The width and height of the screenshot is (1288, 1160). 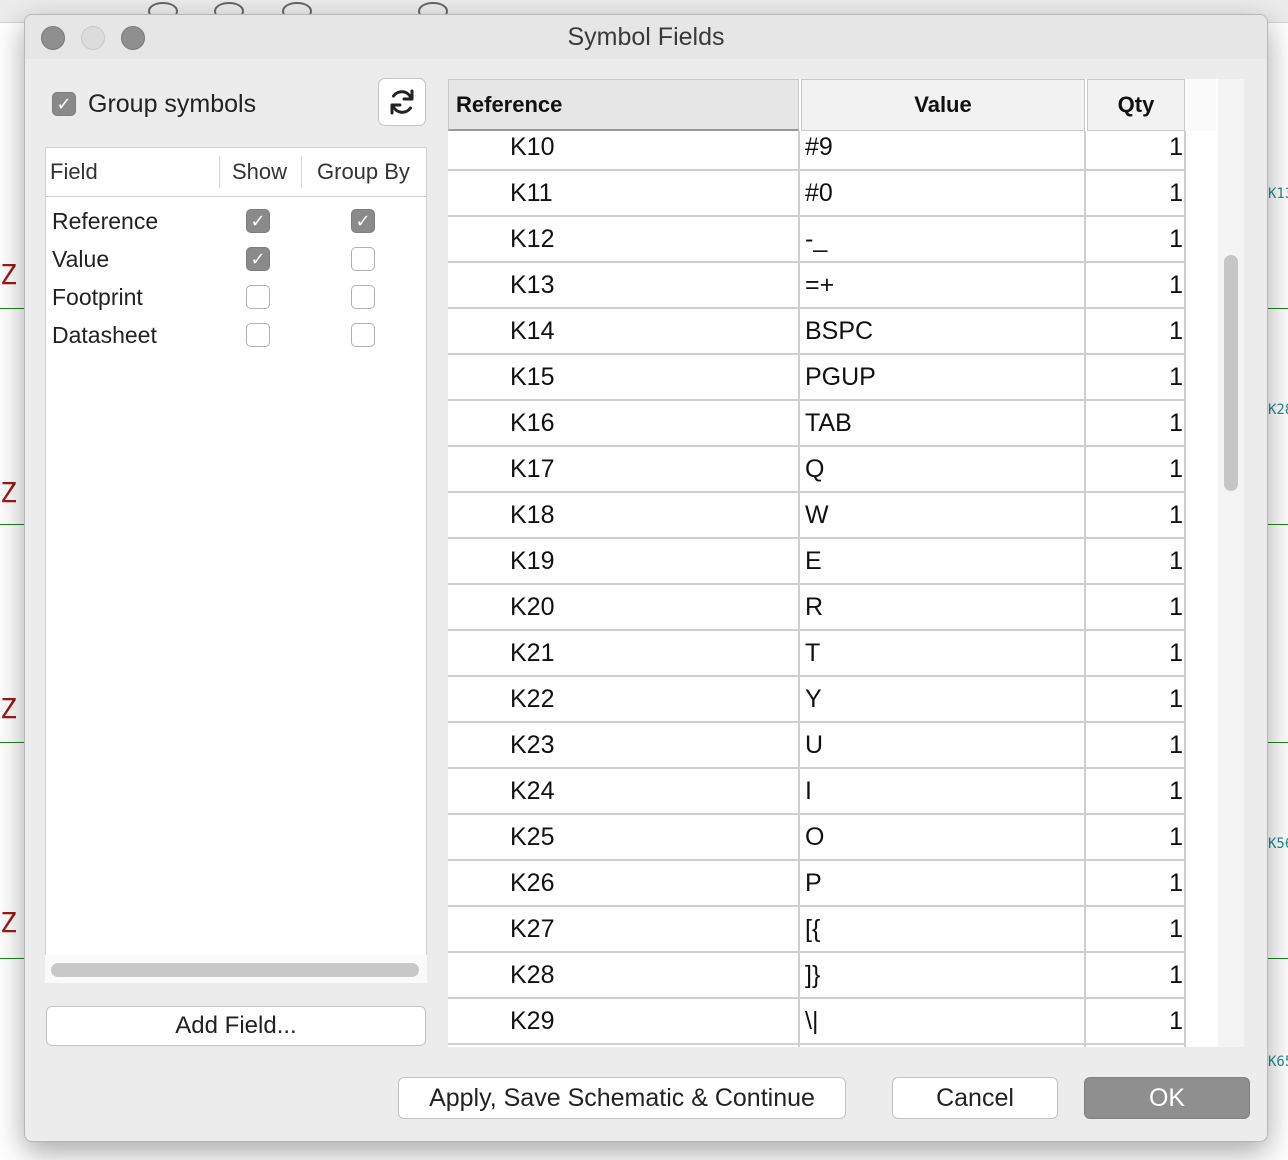 I want to click on reference-cell: K21, so click(x=532, y=653).